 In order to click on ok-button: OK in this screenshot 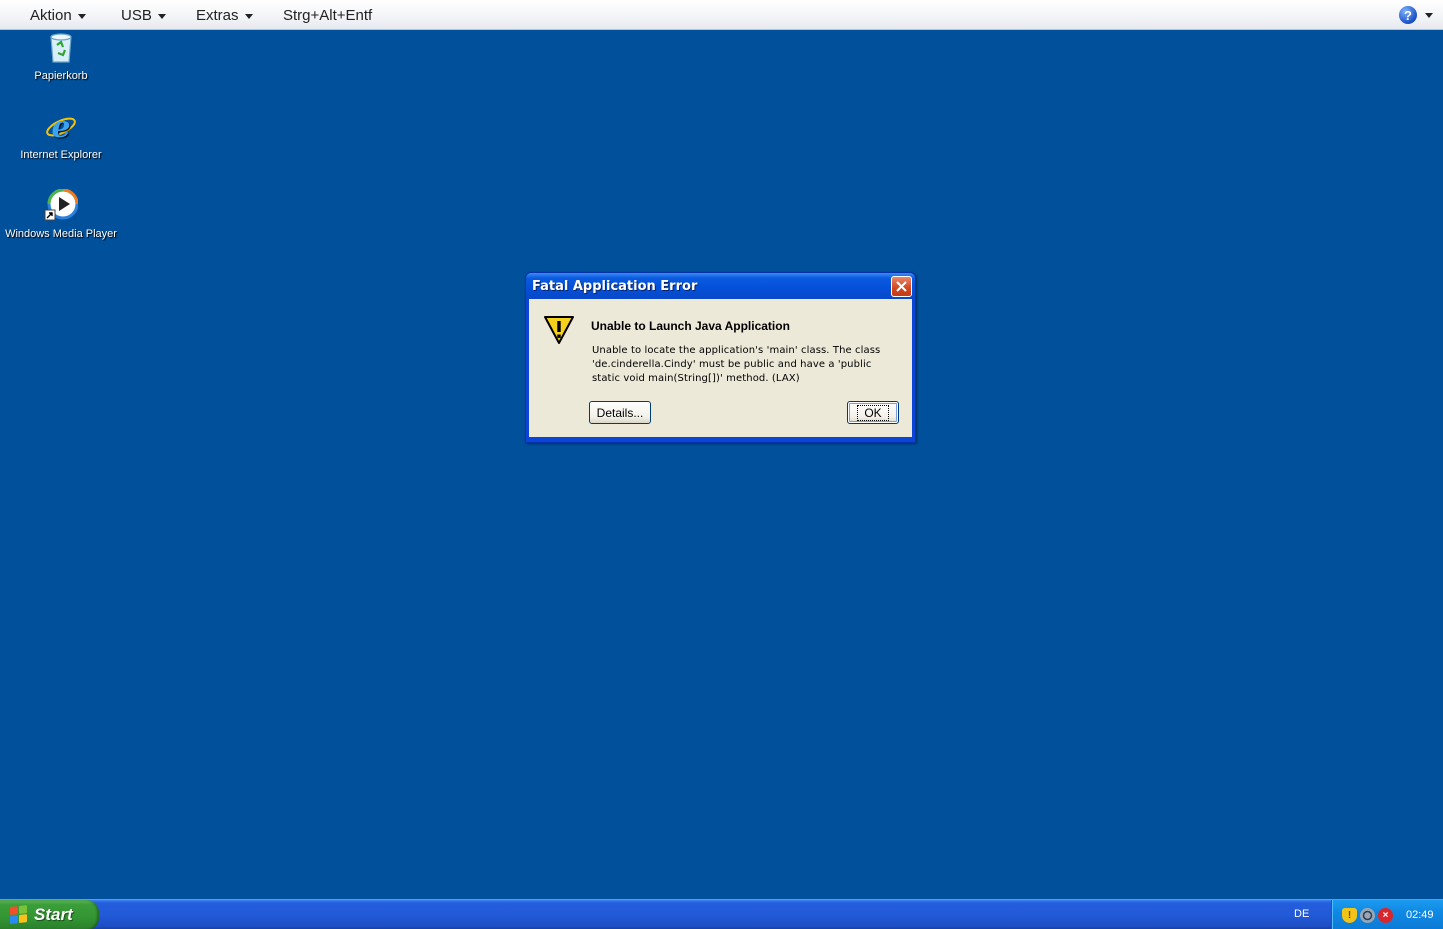, I will do `click(873, 412)`.